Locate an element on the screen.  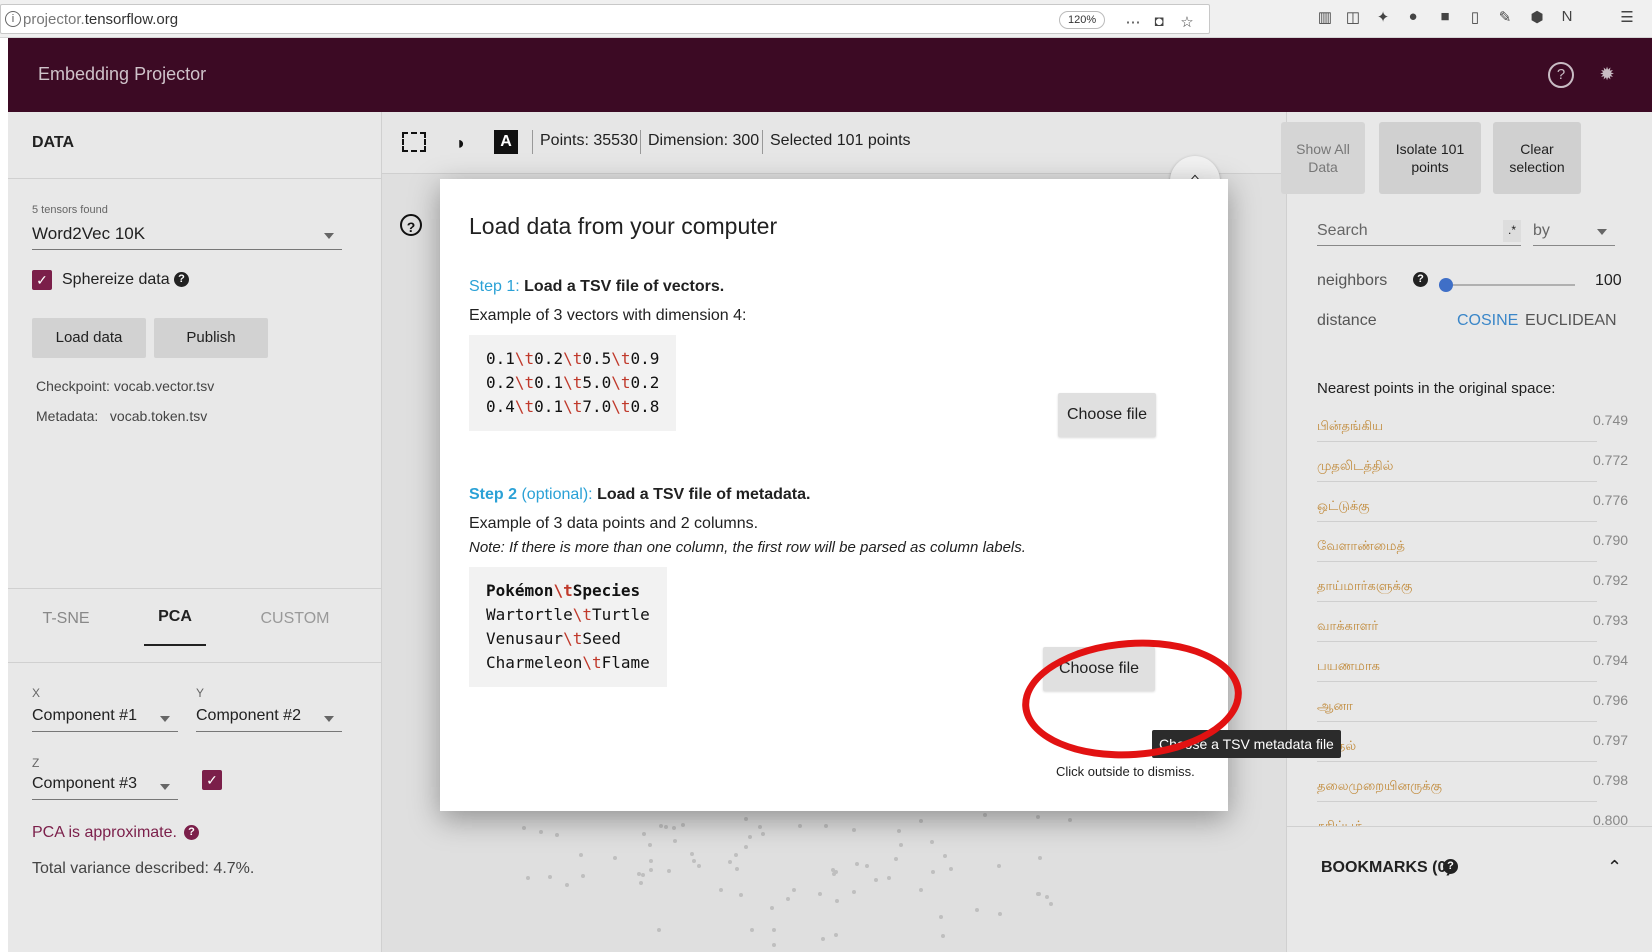
tab-custom: CUSTOM is located at coordinates (295, 619).